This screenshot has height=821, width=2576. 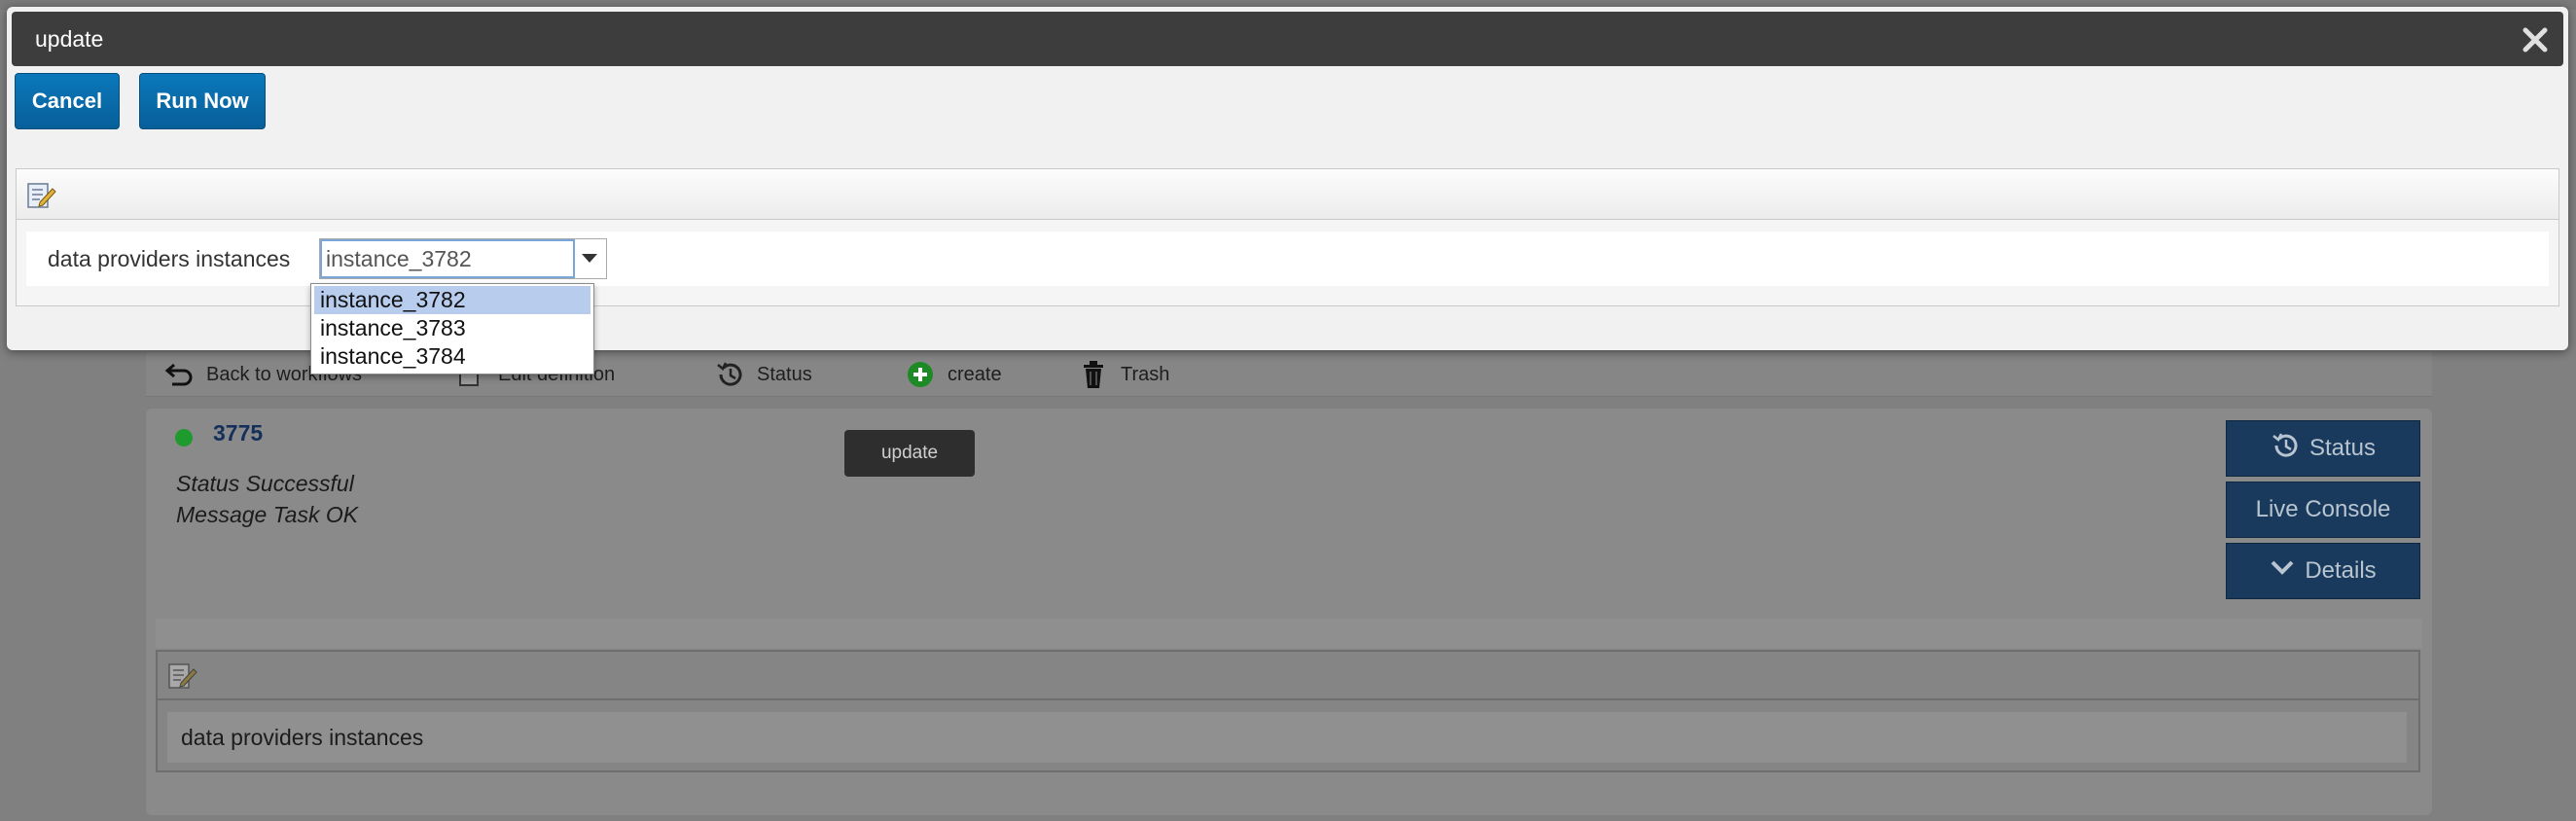 What do you see at coordinates (2535, 39) in the screenshot?
I see `close-icon` at bounding box center [2535, 39].